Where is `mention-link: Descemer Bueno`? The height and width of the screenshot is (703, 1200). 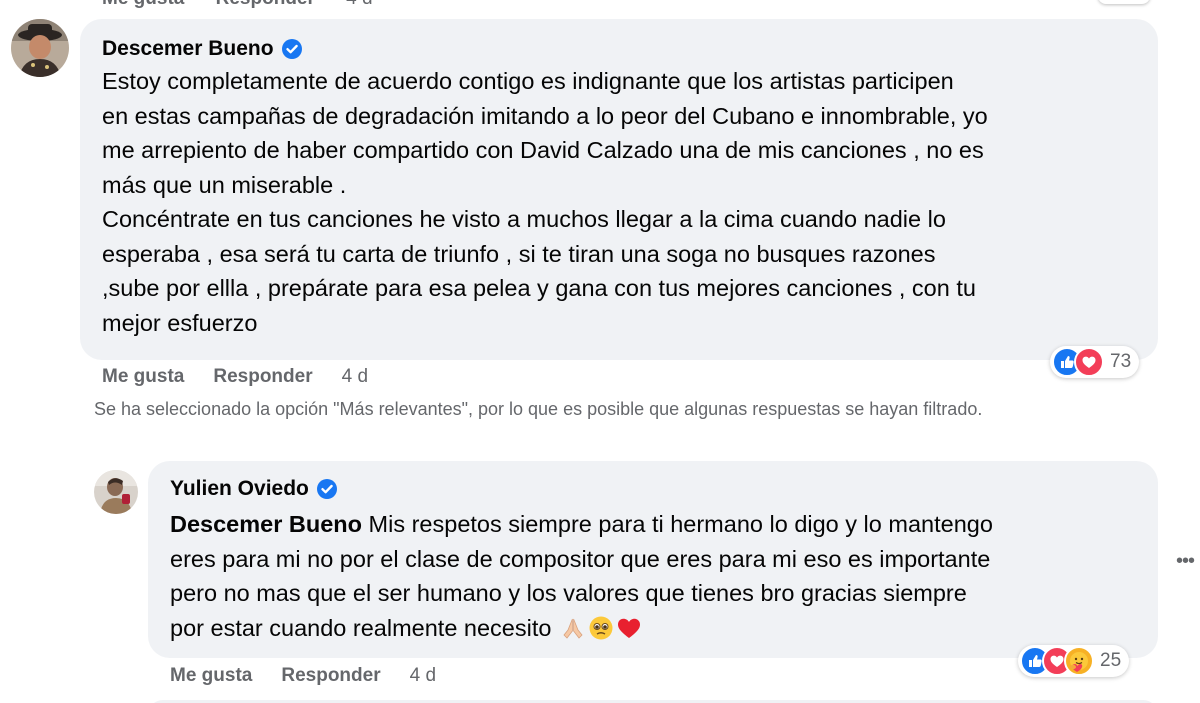 mention-link: Descemer Bueno is located at coordinates (266, 524).